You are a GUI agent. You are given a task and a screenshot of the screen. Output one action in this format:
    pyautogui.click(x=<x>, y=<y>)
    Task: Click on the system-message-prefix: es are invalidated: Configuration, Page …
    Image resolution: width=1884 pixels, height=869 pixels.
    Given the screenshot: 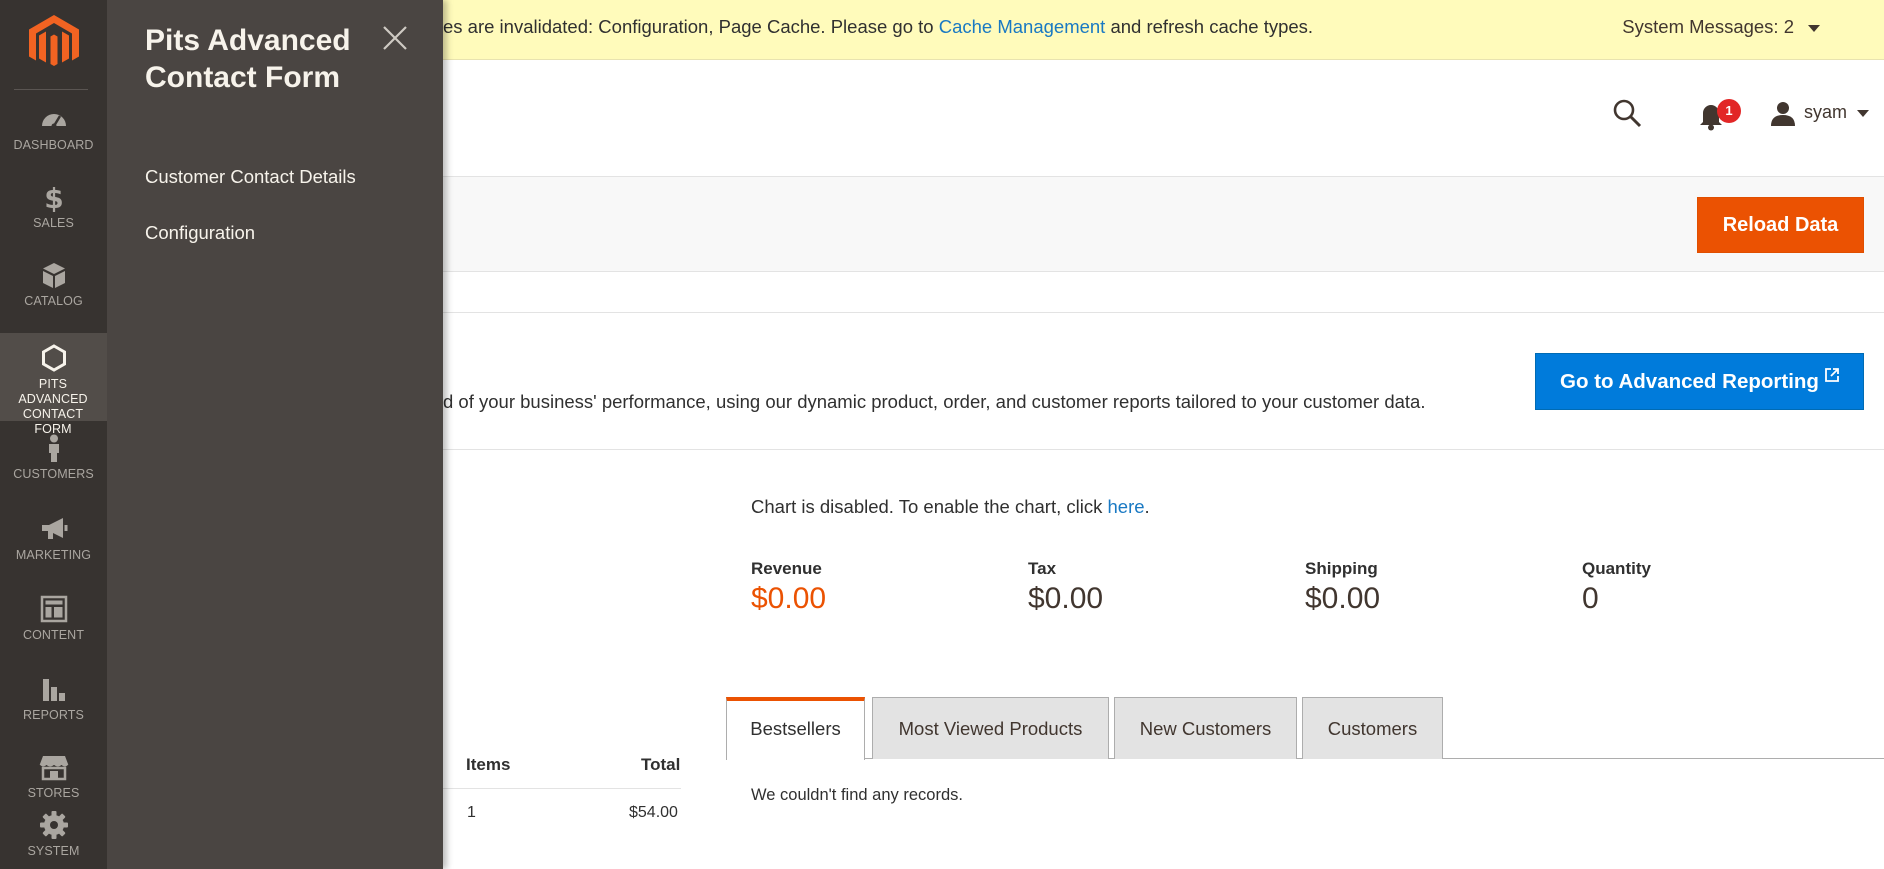 What is the action you would take?
    pyautogui.click(x=691, y=26)
    